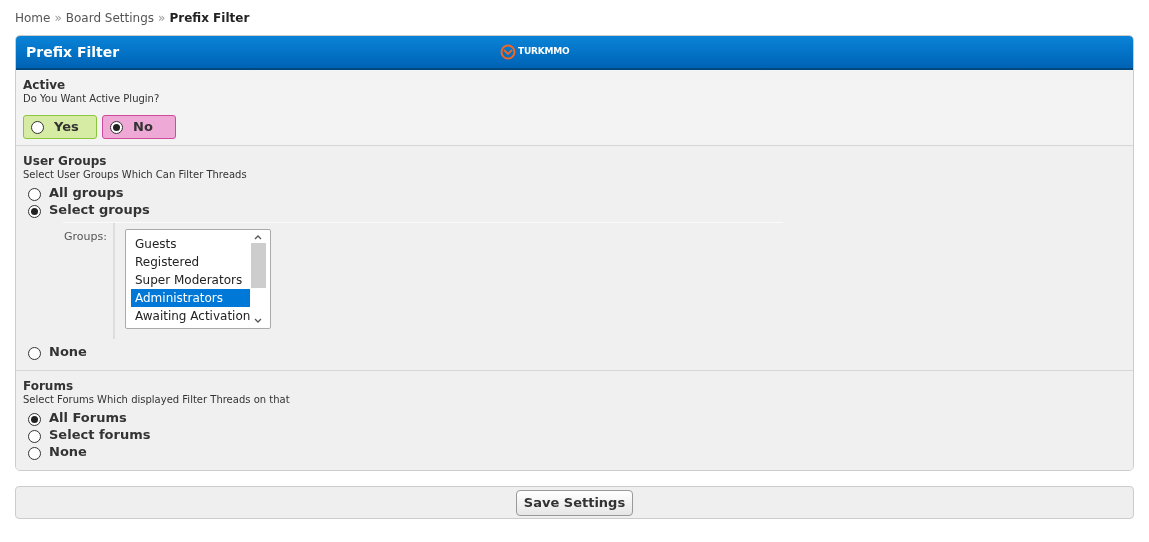  I want to click on setting-description: Do You Want Active Plugin?, so click(92, 98).